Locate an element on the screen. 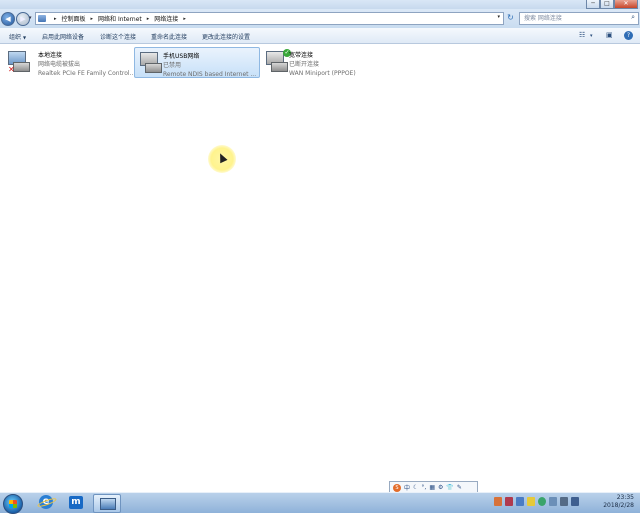 This screenshot has height=514, width=640. internet-explorer-icon: e is located at coordinates (46, 502).